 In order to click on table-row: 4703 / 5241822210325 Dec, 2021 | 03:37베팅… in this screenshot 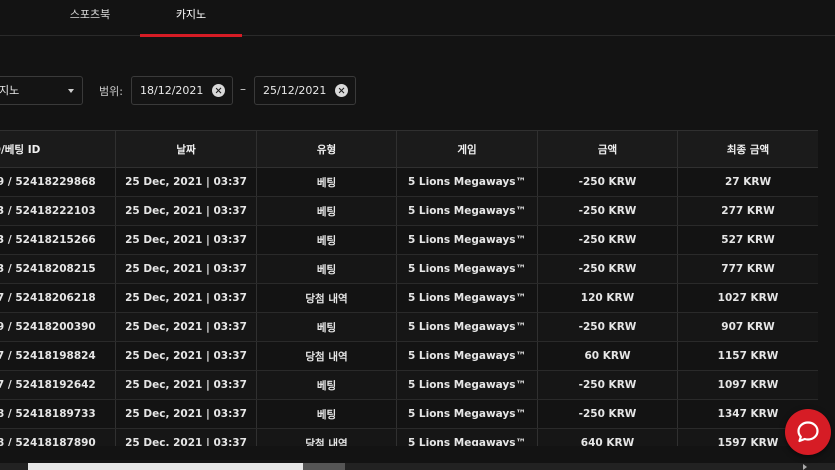, I will do `click(409, 211)`.